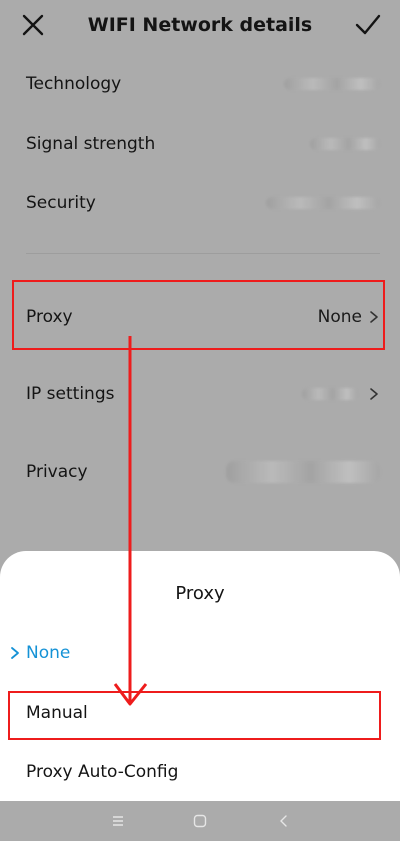  I want to click on manual-option-highlight, so click(194, 715).